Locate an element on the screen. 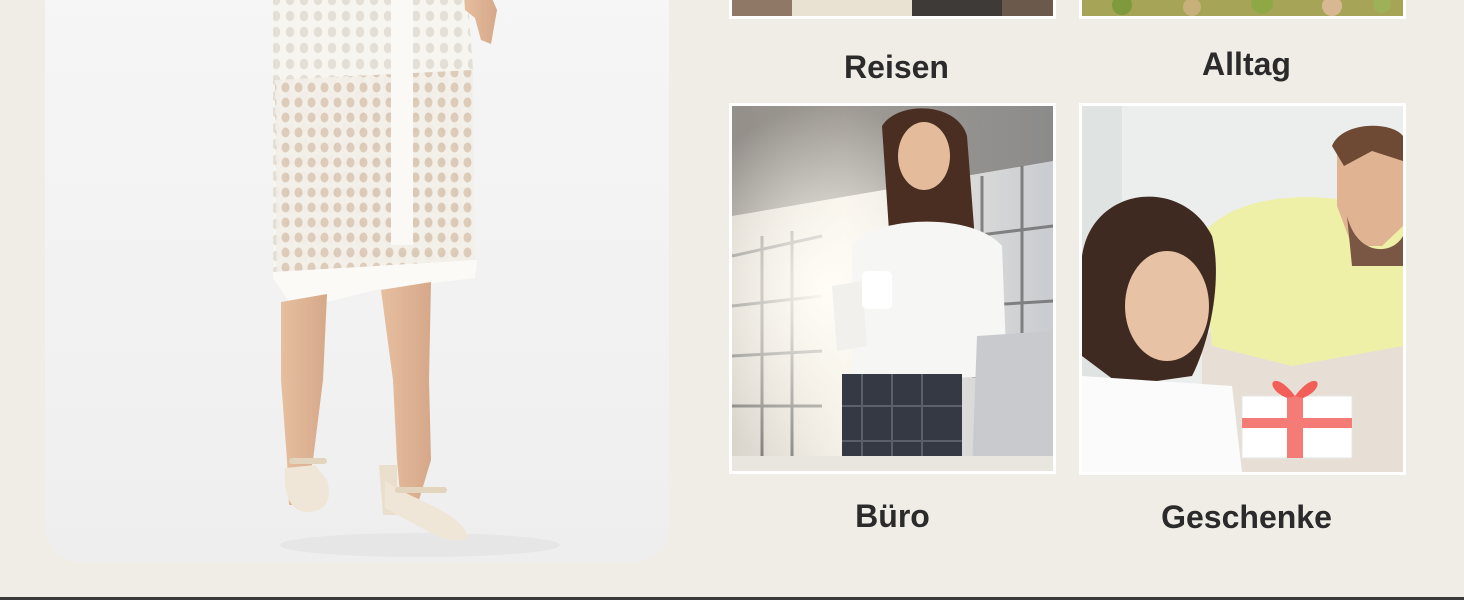 Image resolution: width=1464 pixels, height=600 pixels. category-label-alltag: Alltag is located at coordinates (1246, 64).